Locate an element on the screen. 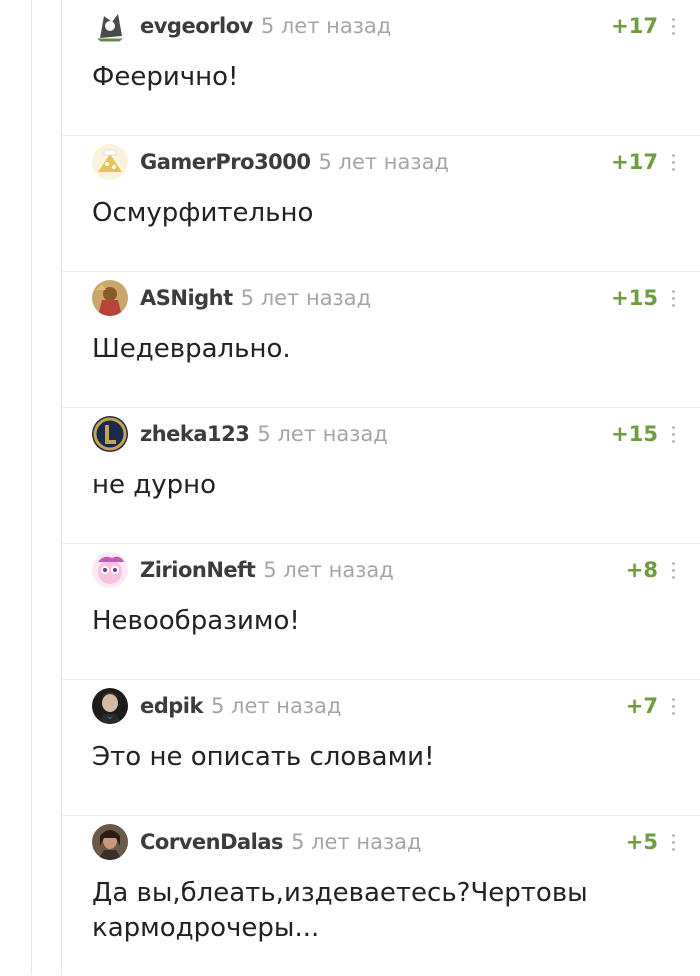 The width and height of the screenshot is (700, 976). comment-text: не дурно is located at coordinates (154, 485).